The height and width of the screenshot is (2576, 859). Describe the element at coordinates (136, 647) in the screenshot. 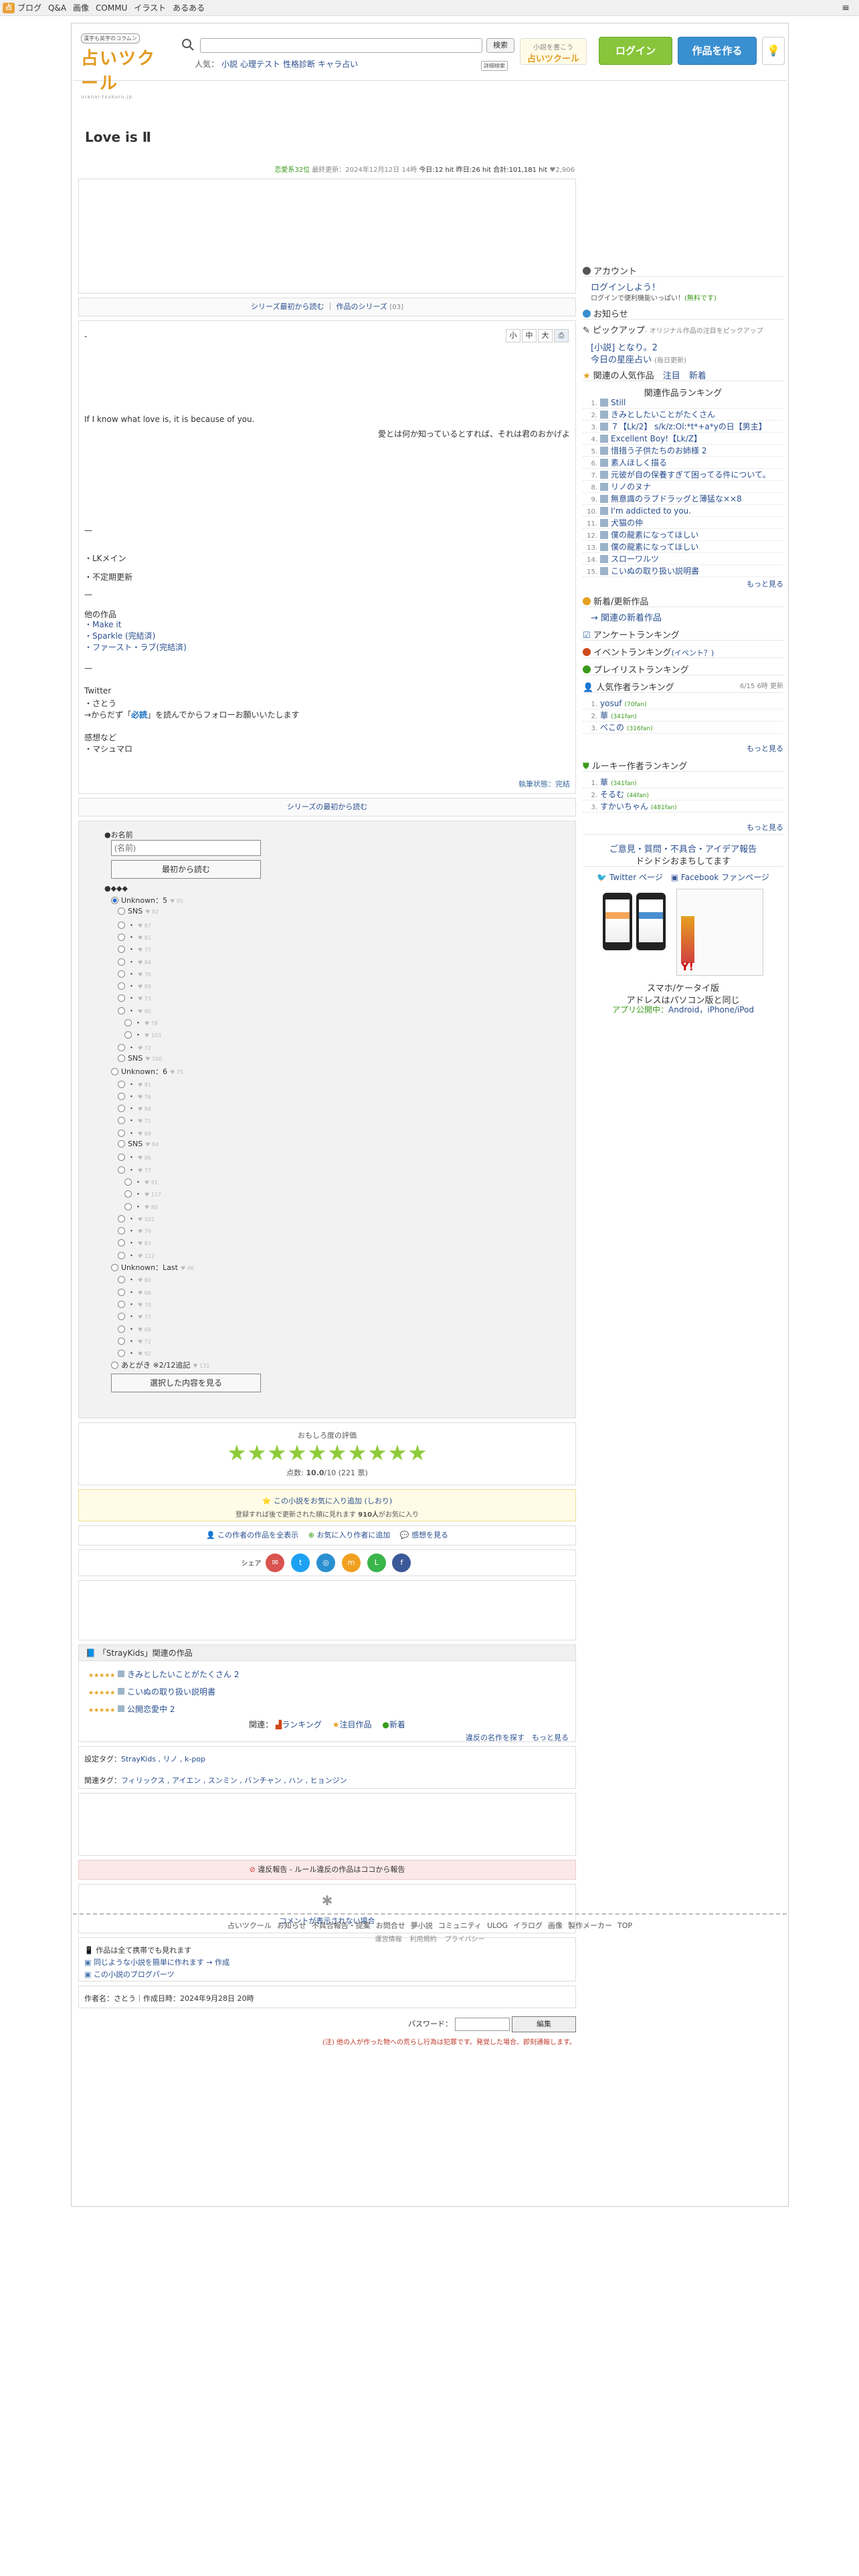

I see `other-work-link: ・ファースト・ラブ(完結済)` at that location.